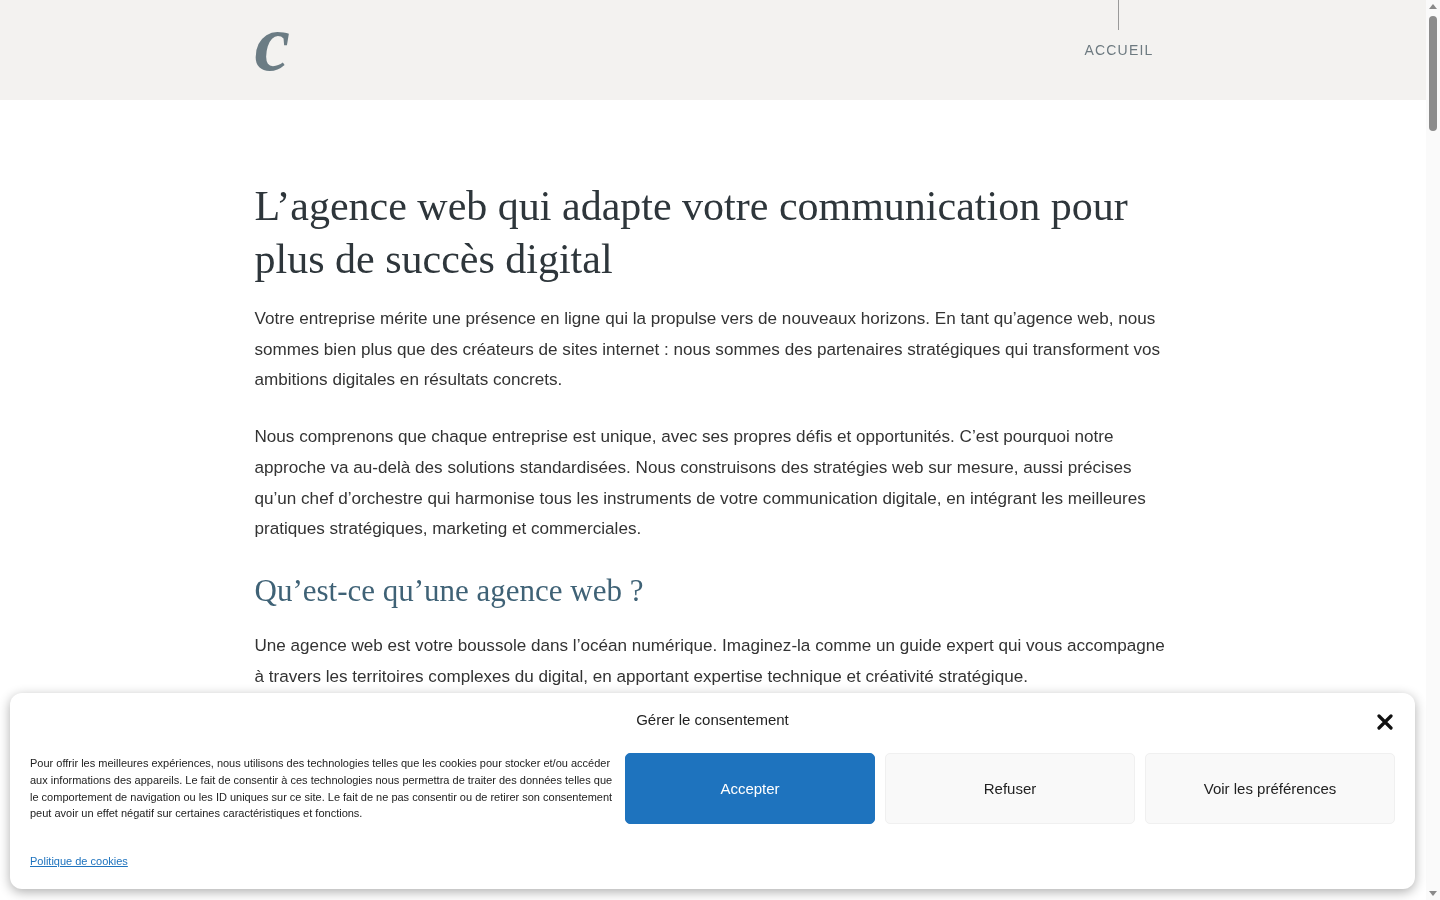 This screenshot has width=1440, height=900. I want to click on close-button, so click(1385, 722).